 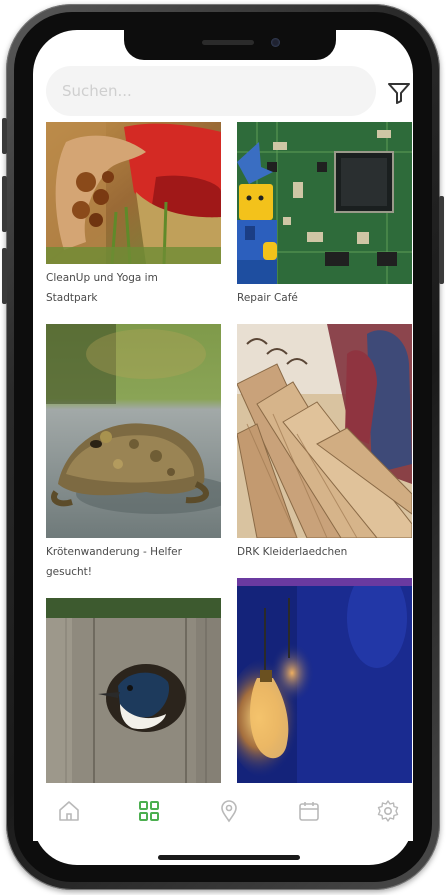 What do you see at coordinates (133, 193) in the screenshot?
I see `tile-image-cleanup-yoga` at bounding box center [133, 193].